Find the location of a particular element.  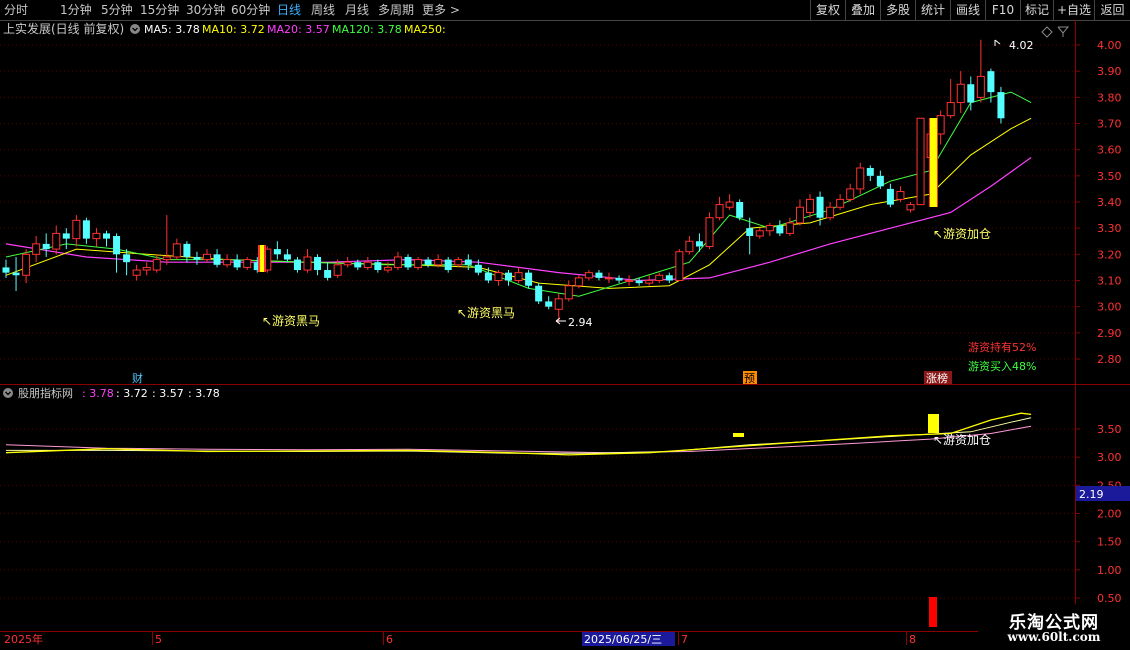

diamond-icon is located at coordinates (1047, 32).